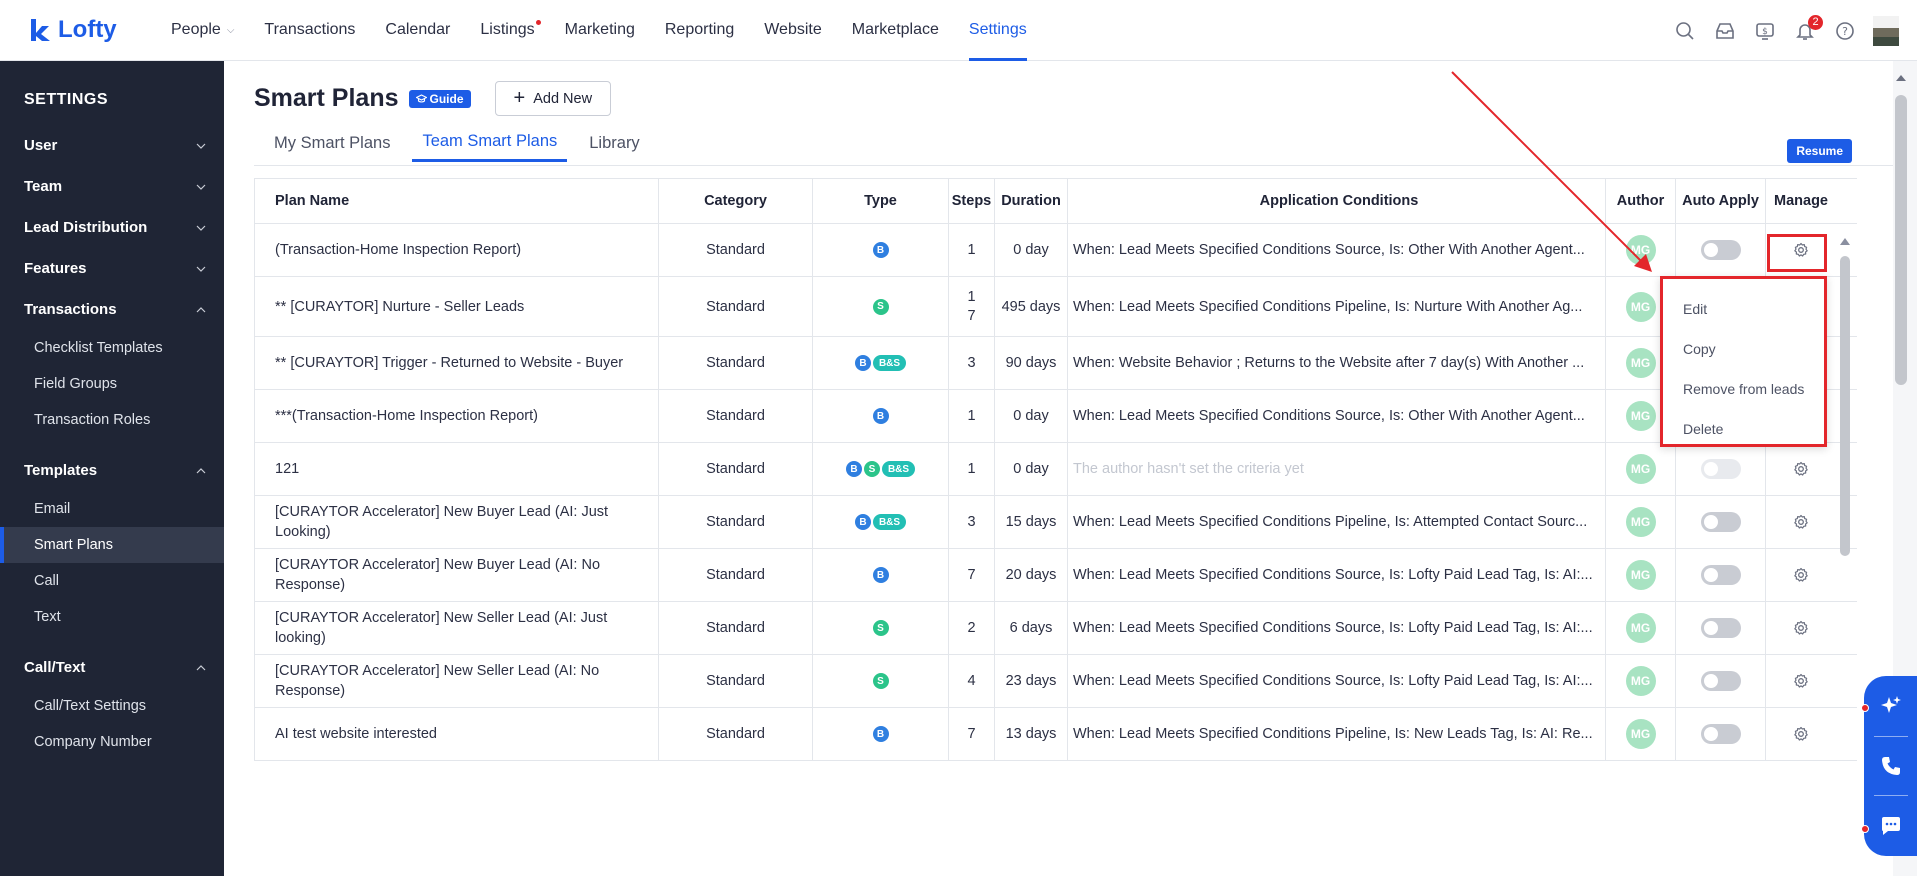 The width and height of the screenshot is (1917, 876). Describe the element at coordinates (457, 250) in the screenshot. I see `plan-name-cell: (Transaction-Home Inspection Report)` at that location.